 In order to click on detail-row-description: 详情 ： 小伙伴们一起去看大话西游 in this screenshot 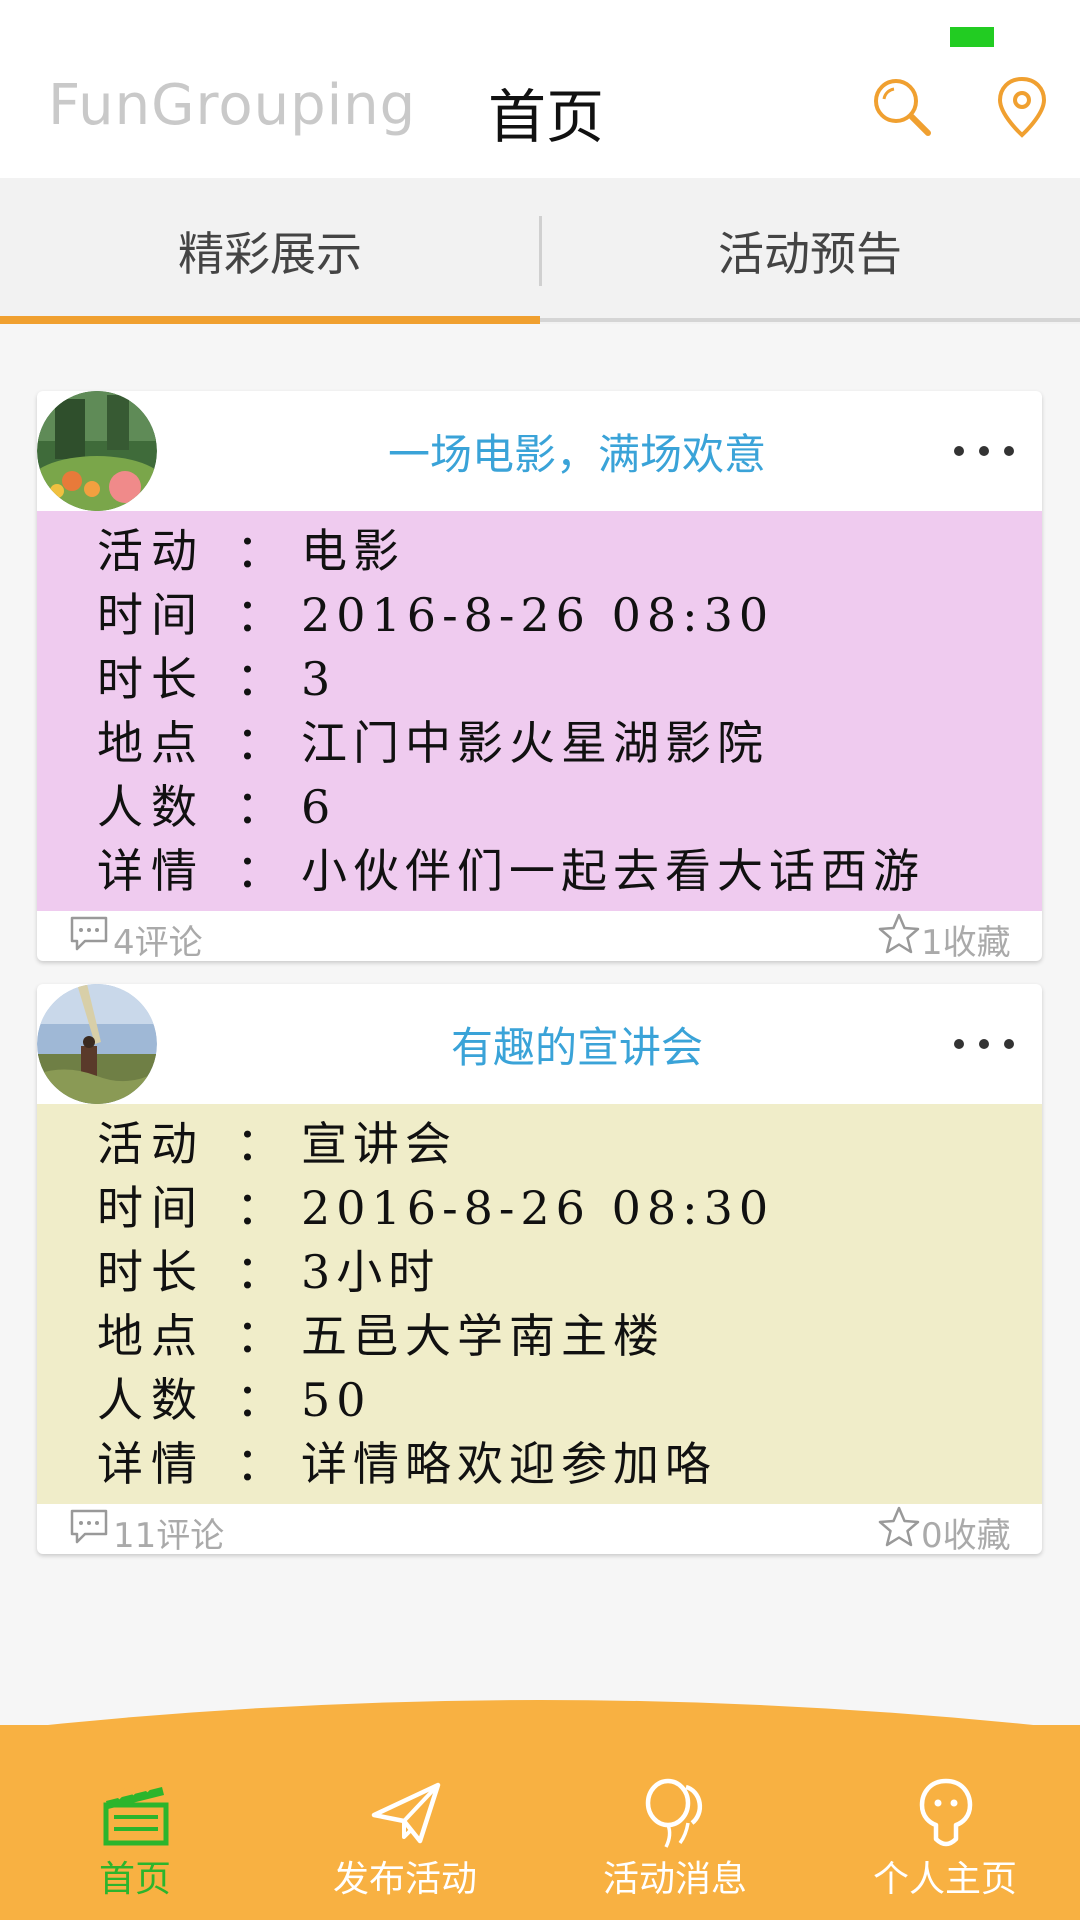, I will do `click(511, 867)`.